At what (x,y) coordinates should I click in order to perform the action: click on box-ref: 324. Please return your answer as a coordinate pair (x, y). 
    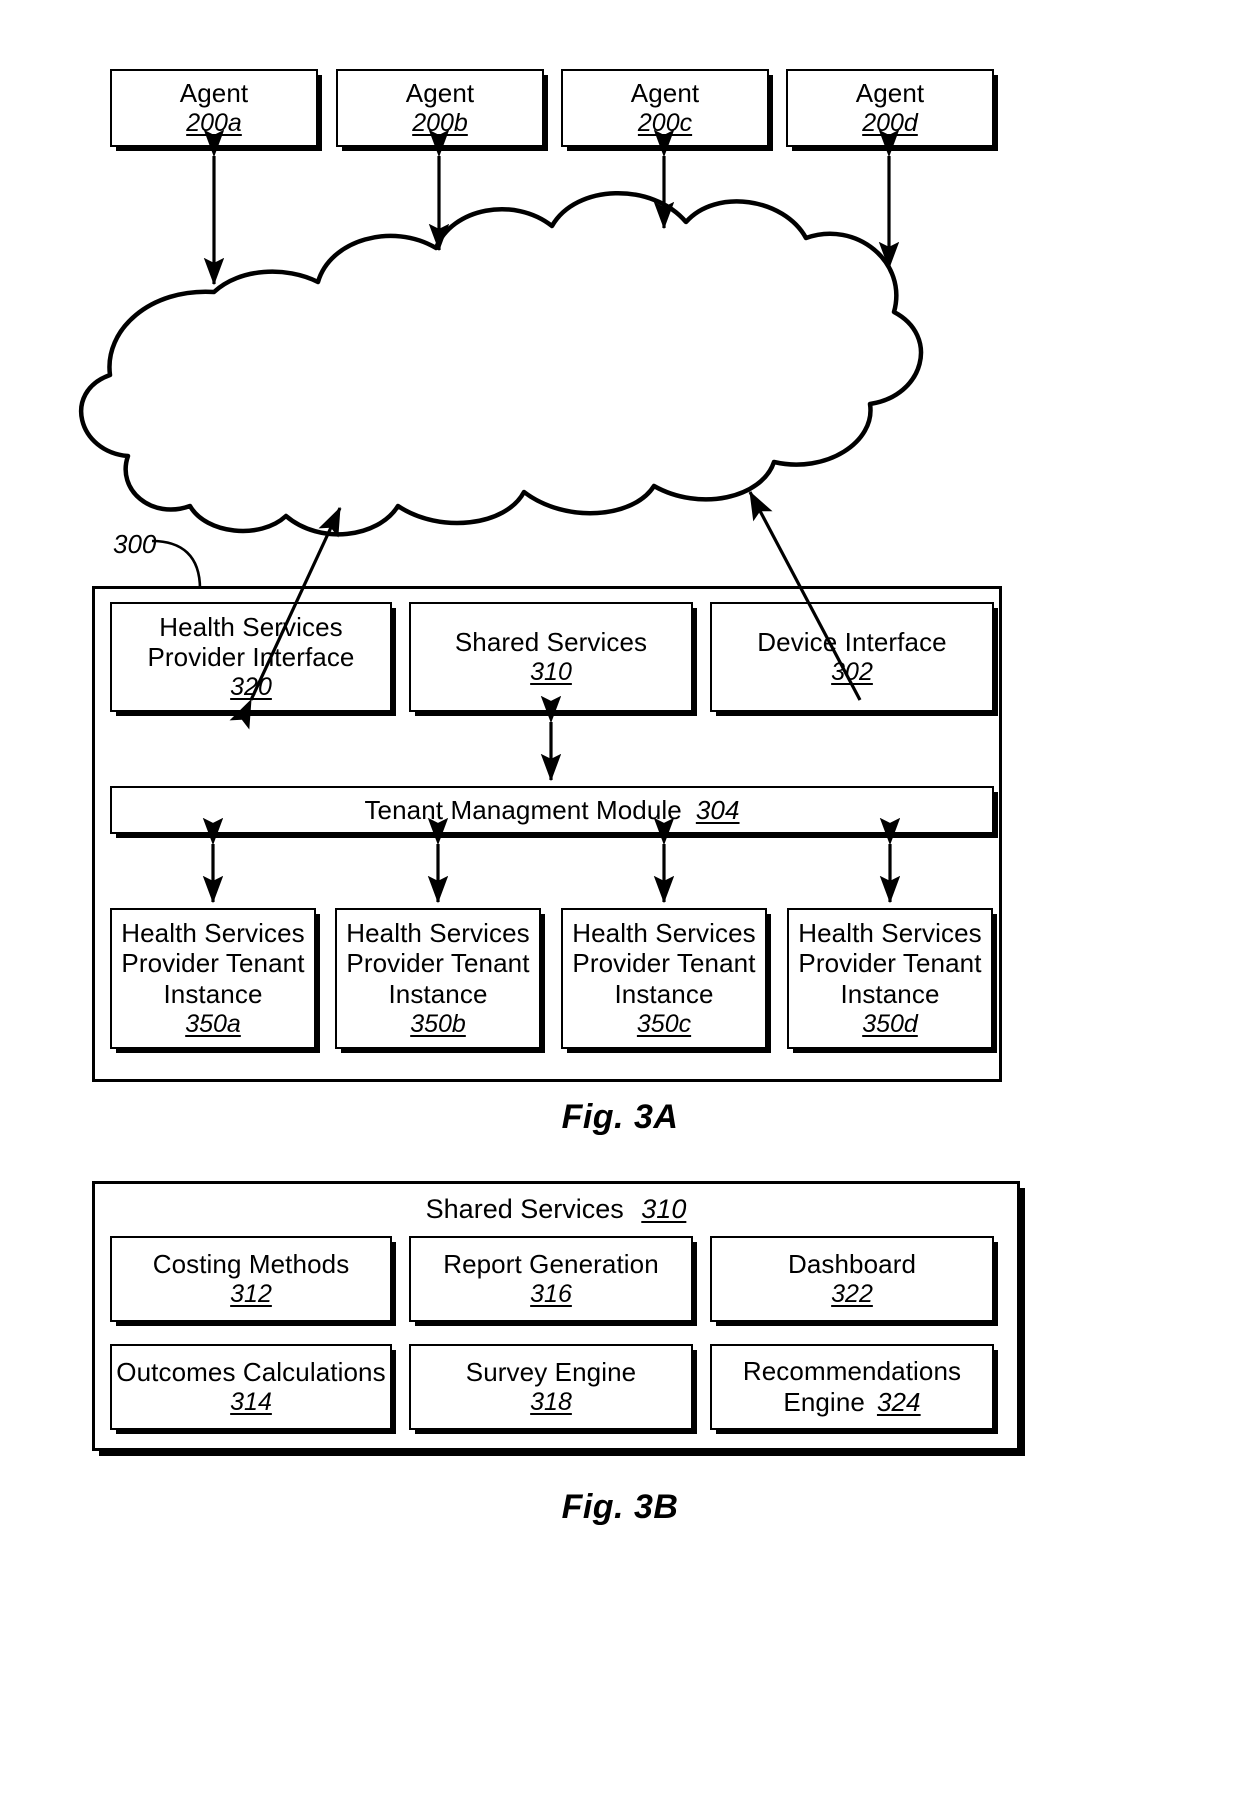
    Looking at the image, I should click on (898, 1402).